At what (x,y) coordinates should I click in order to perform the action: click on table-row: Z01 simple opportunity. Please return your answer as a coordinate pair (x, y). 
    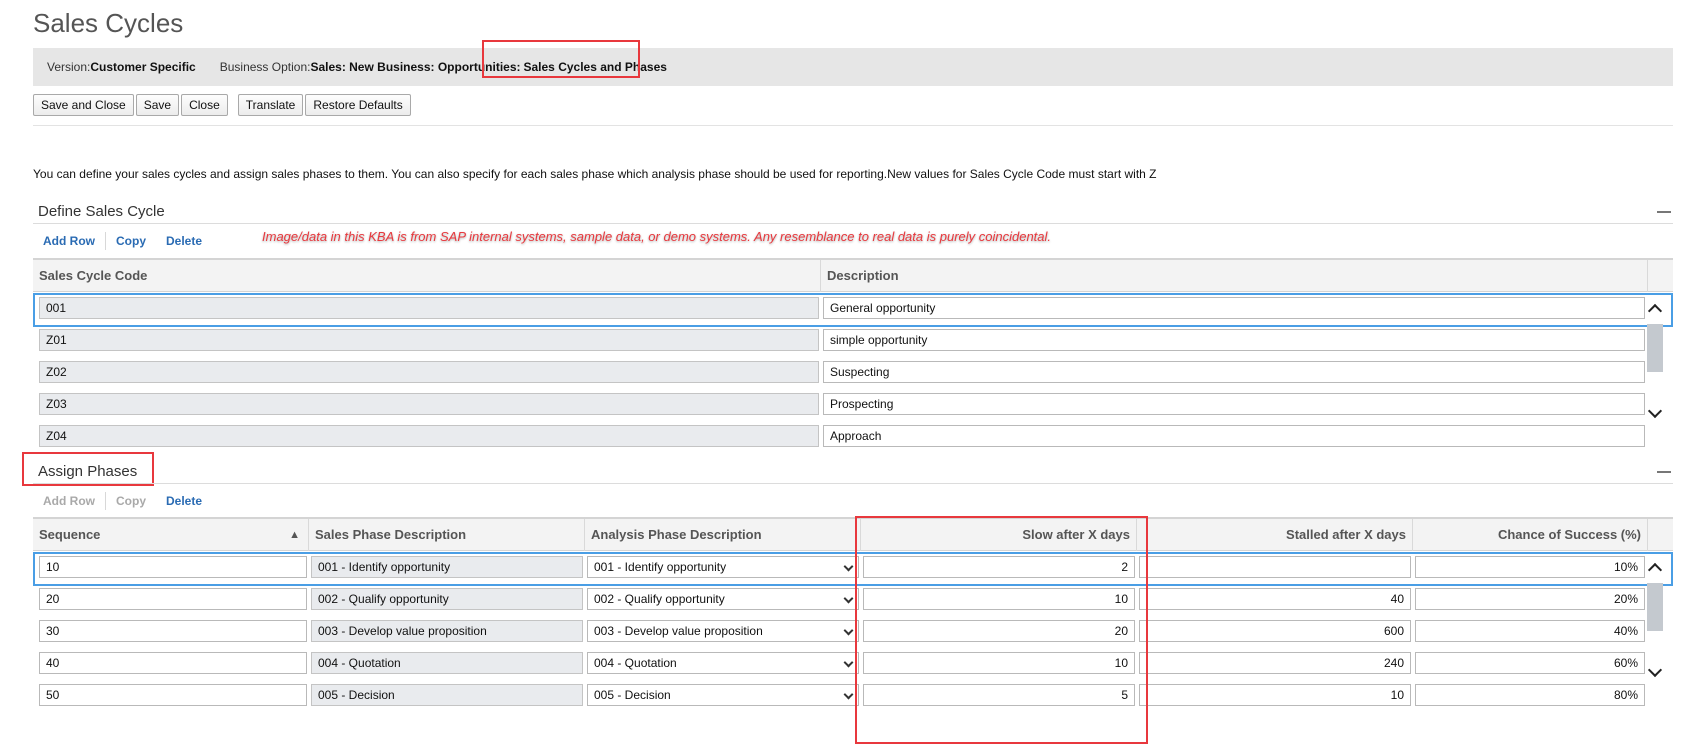
    Looking at the image, I should click on (853, 340).